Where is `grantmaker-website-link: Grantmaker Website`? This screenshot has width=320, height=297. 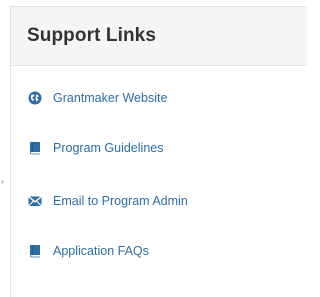
grantmaker-website-link: Grantmaker Website is located at coordinates (97, 98).